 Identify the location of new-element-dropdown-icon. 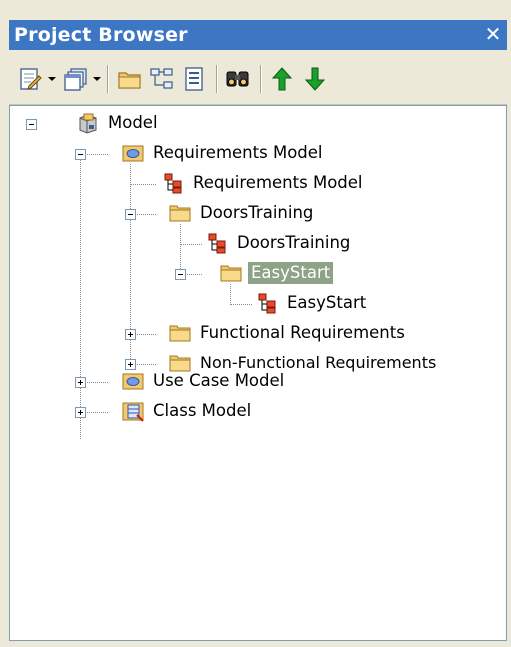
(52, 79).